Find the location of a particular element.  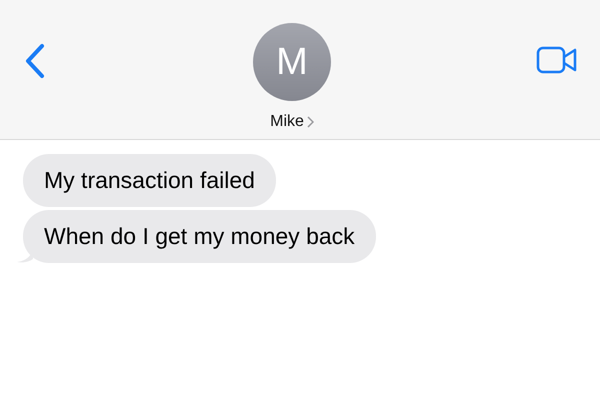

contact-name: Mike is located at coordinates (287, 122).